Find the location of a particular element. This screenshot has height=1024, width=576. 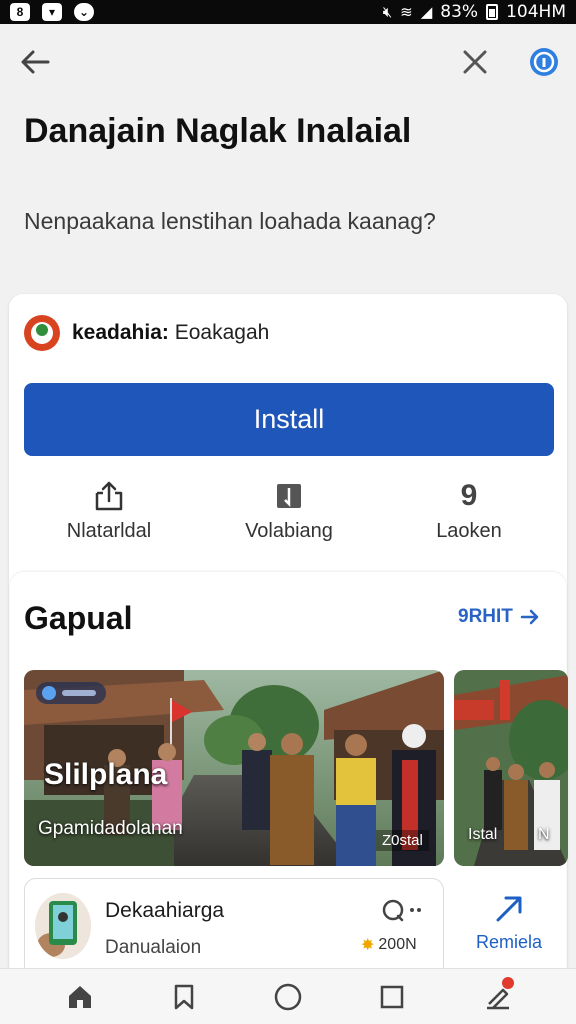

photo-chip is located at coordinates (71, 693).